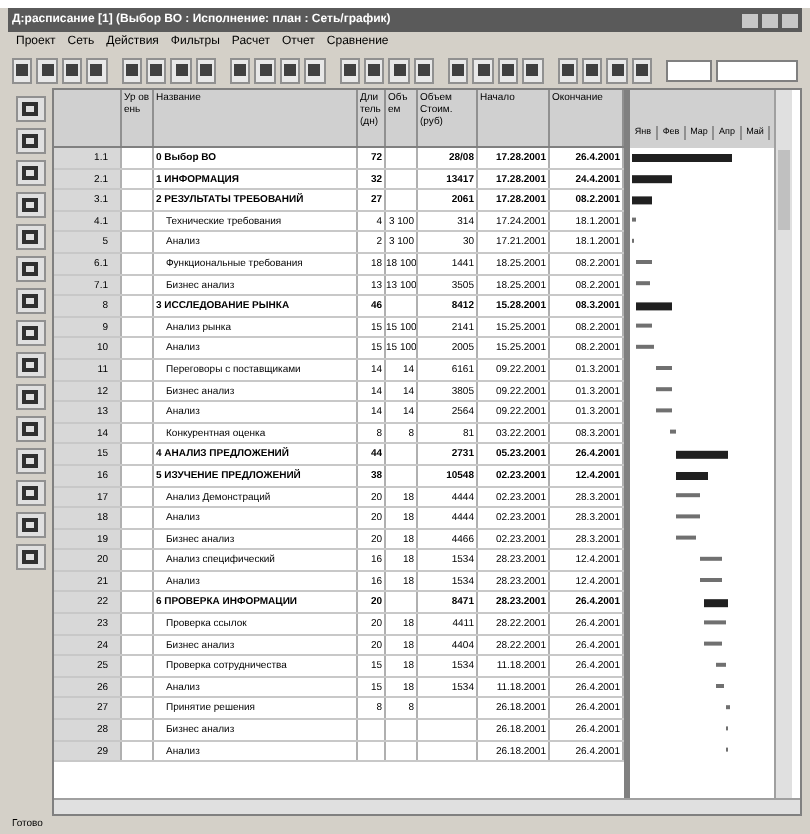  What do you see at coordinates (790, 20) in the screenshot?
I see `close-button` at bounding box center [790, 20].